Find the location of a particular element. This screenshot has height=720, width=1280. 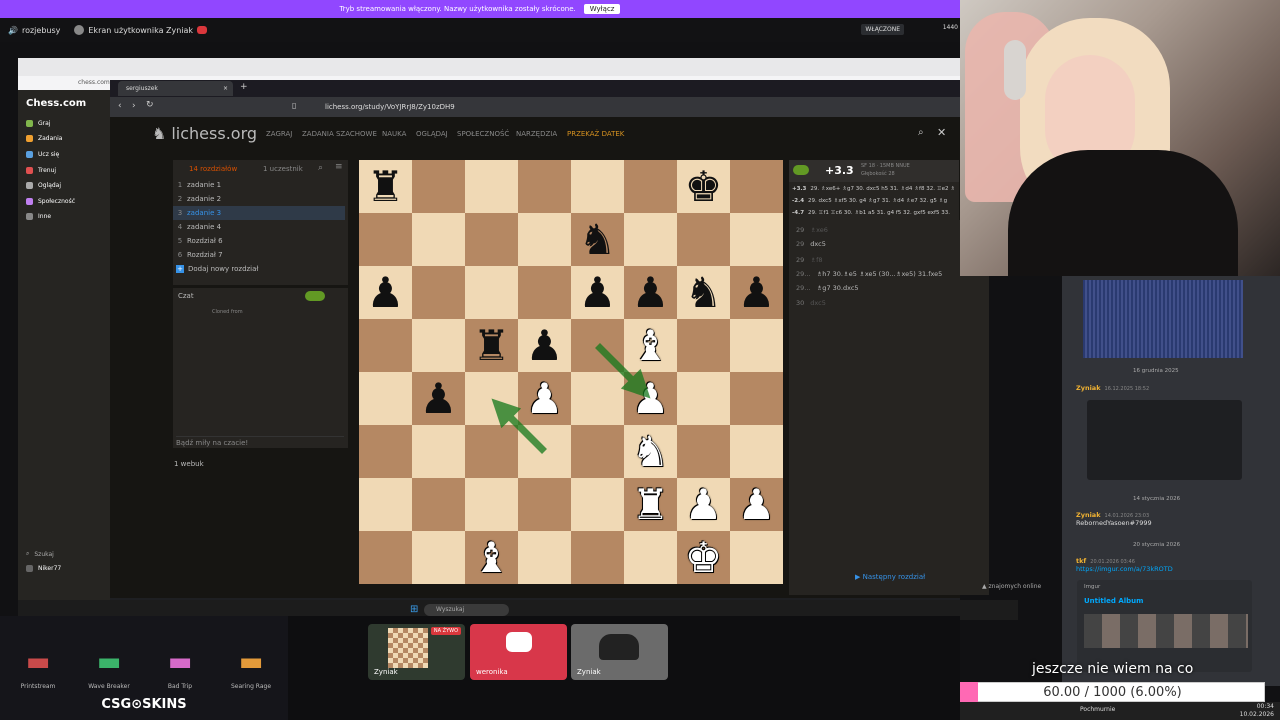

square-g2: ♟ is located at coordinates (703, 504).